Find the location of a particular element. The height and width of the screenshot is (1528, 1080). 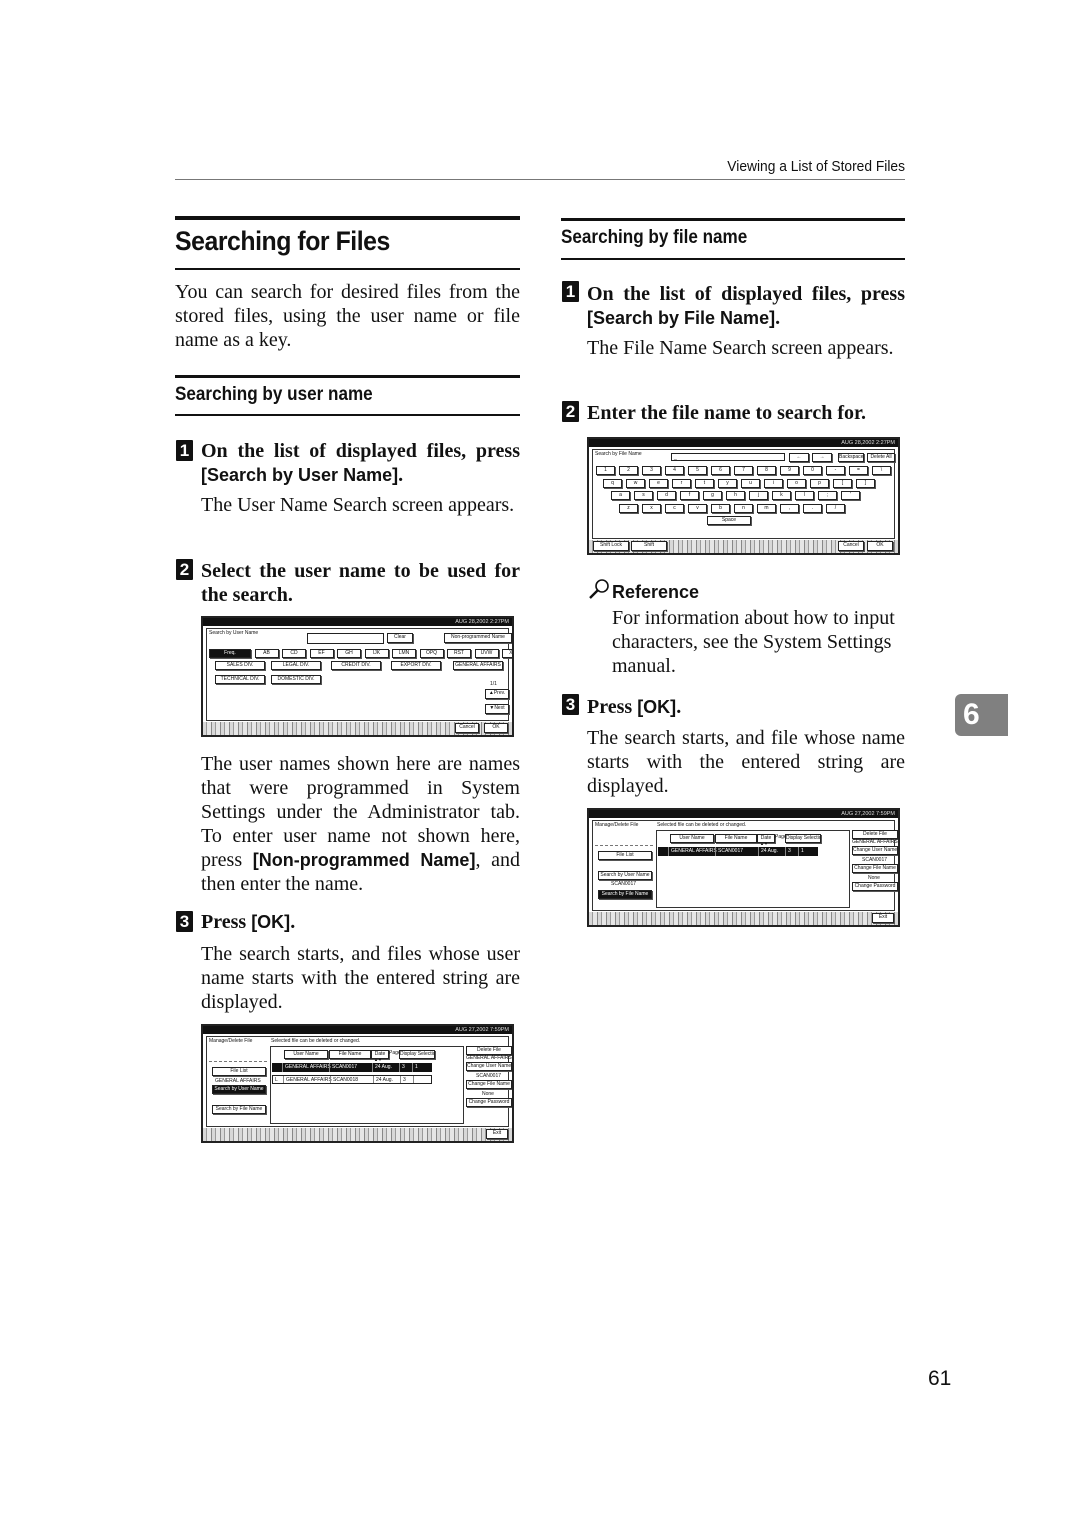

key-button: / is located at coordinates (835, 508).